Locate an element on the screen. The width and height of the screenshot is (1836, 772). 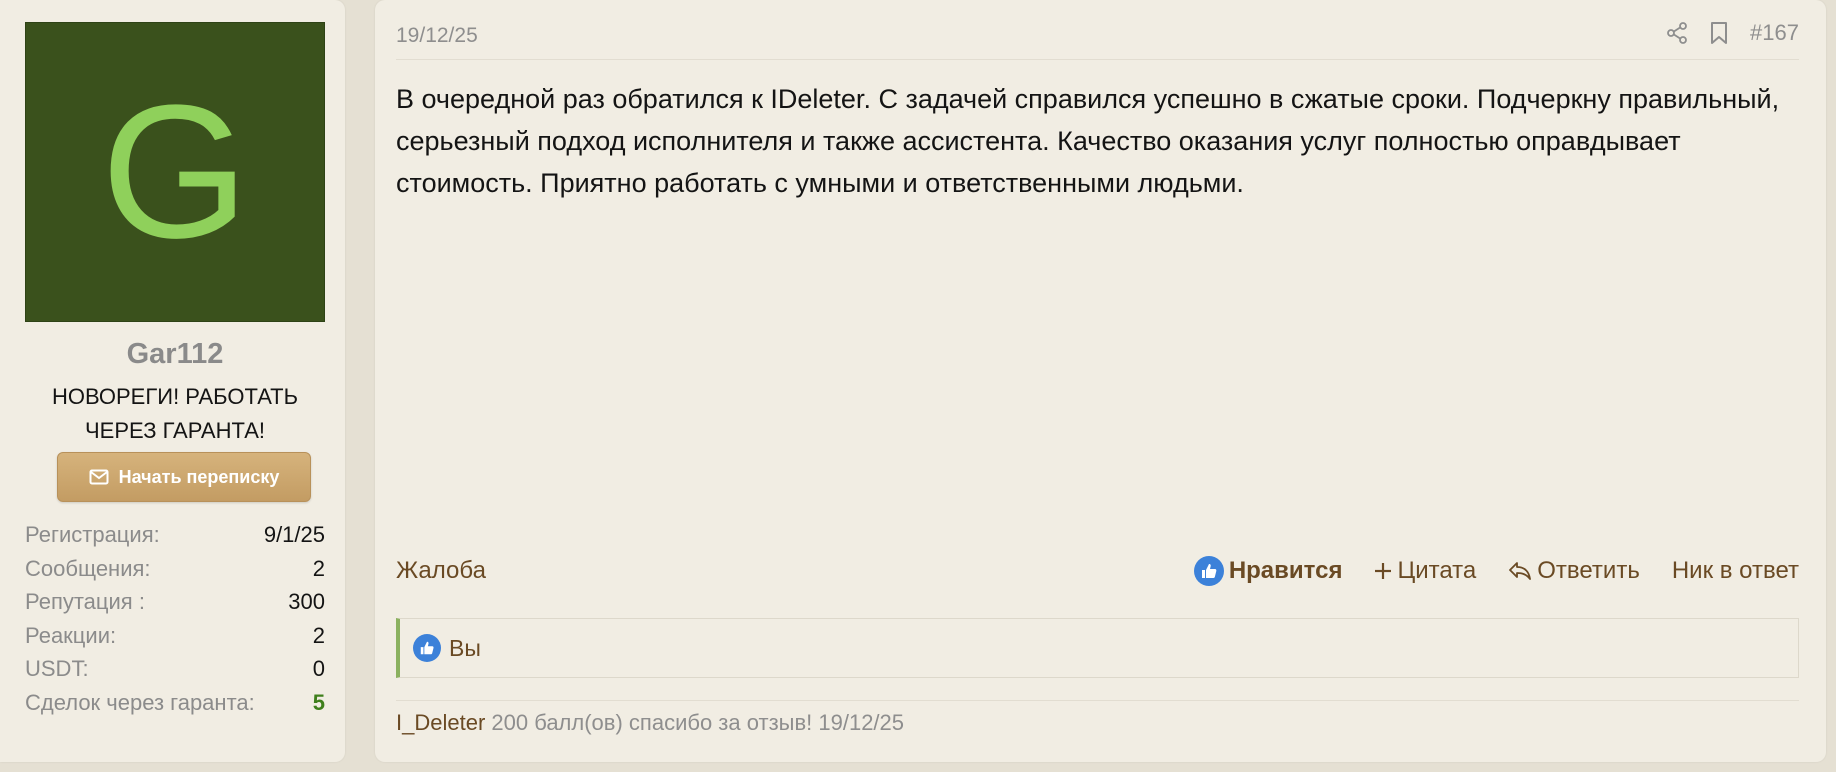
stat-usdt: USDT: 0 is located at coordinates (175, 669).